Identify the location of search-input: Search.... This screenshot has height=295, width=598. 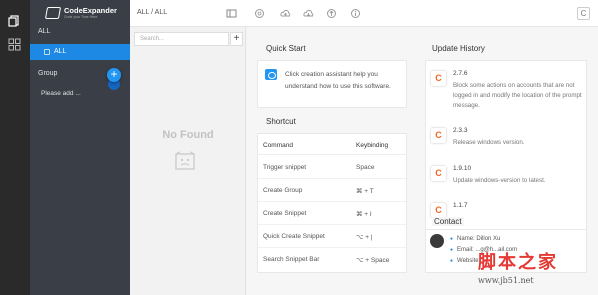
(181, 39).